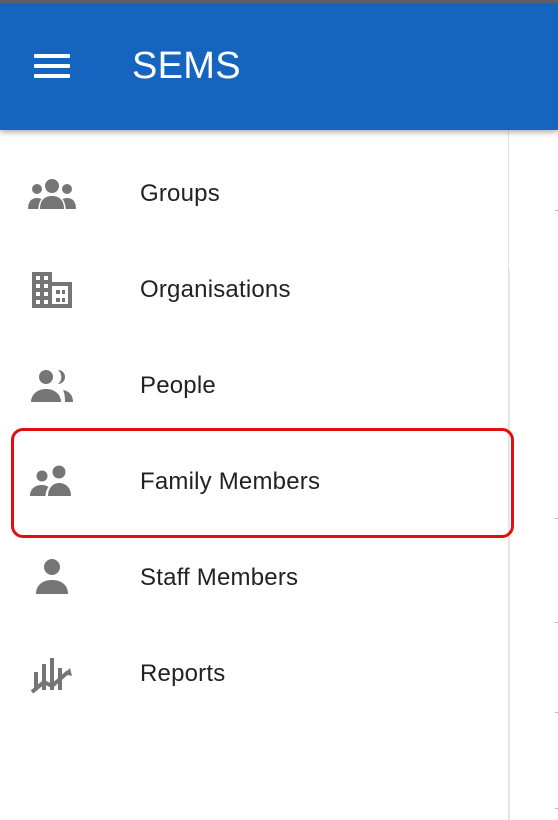 The height and width of the screenshot is (820, 558). I want to click on people-icon, so click(52, 386).